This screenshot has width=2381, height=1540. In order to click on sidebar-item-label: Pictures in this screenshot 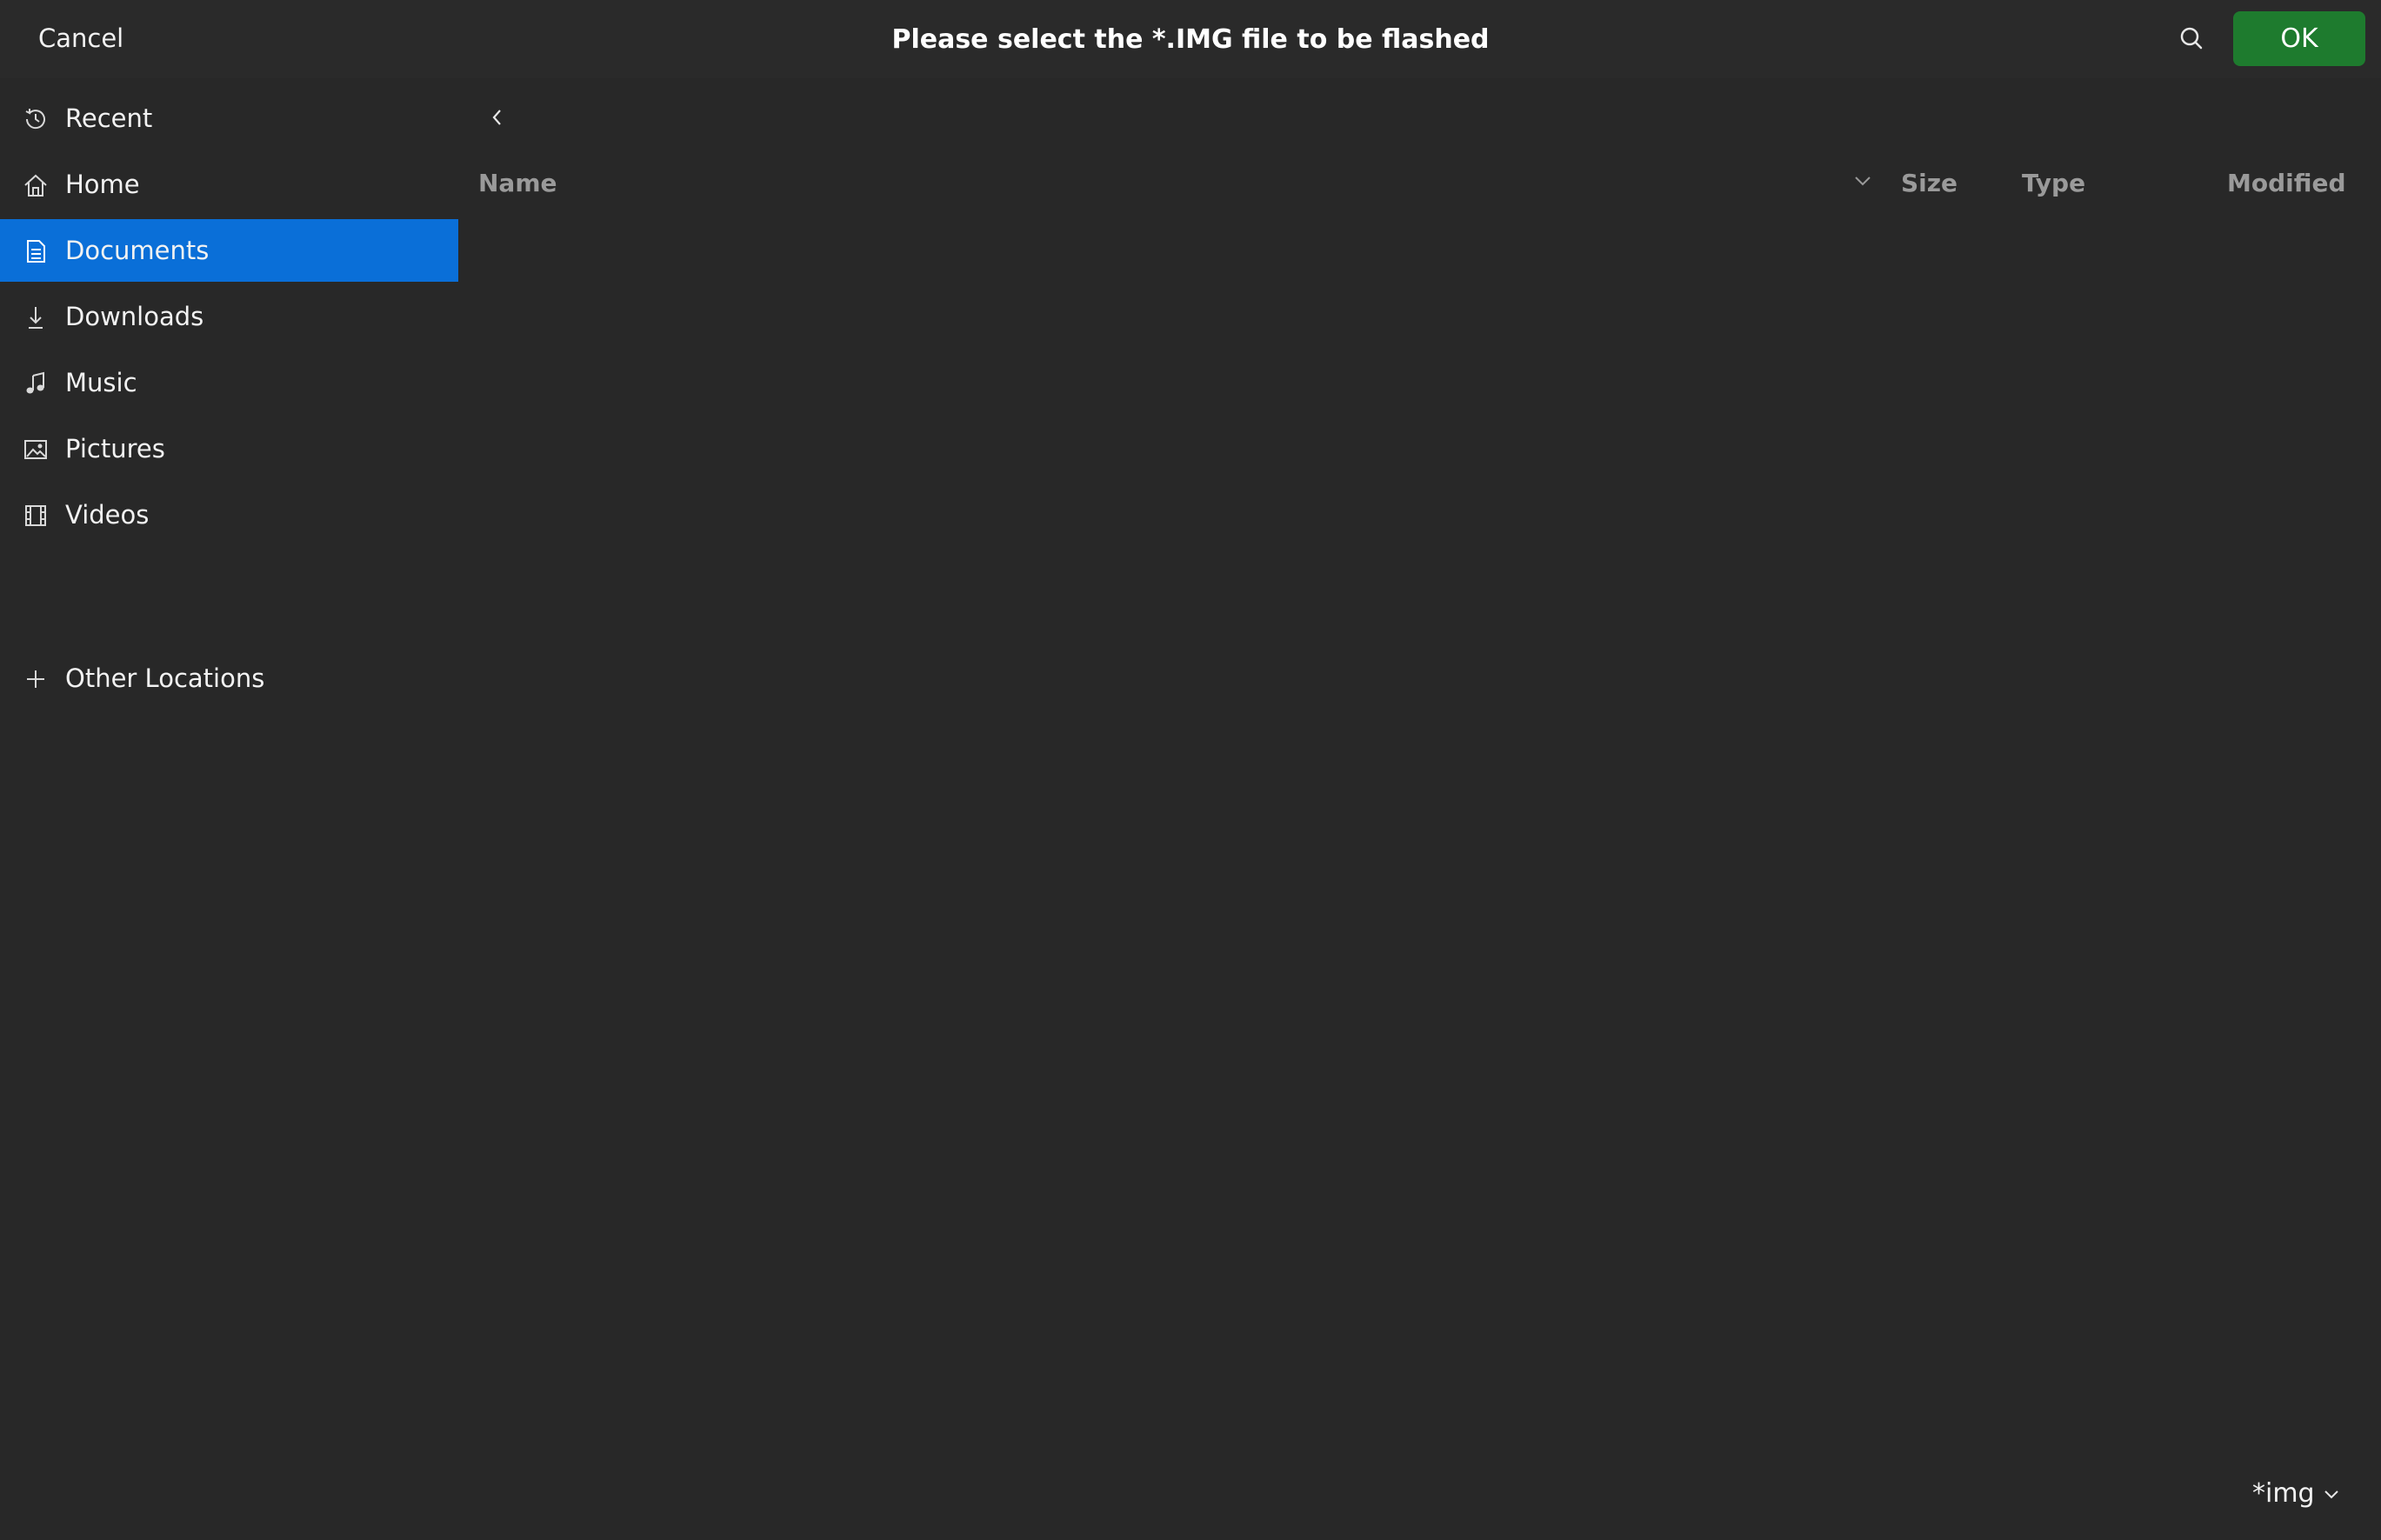, I will do `click(115, 448)`.